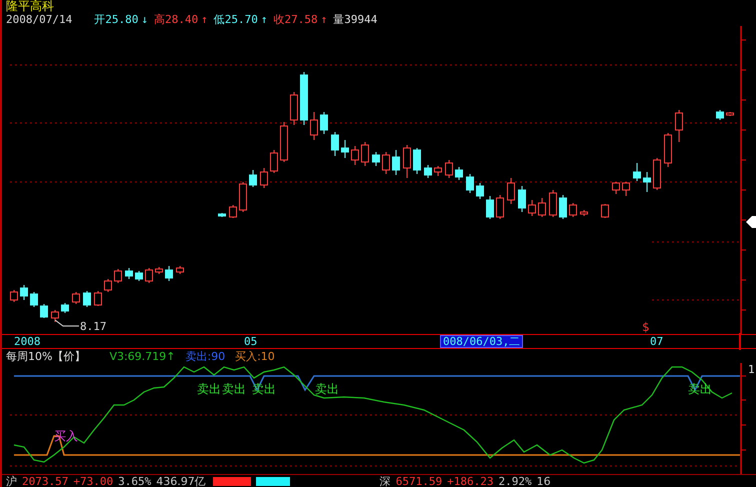 The width and height of the screenshot is (756, 487). Describe the element at coordinates (751, 222) in the screenshot. I see `price-pointer-icon` at that location.